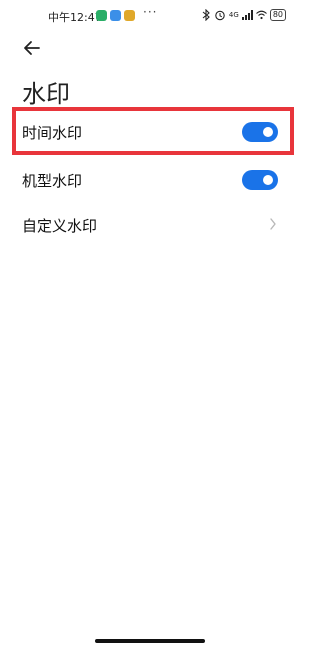 The height and width of the screenshot is (650, 320). Describe the element at coordinates (101, 15) in the screenshot. I see `wechat-icon` at that location.